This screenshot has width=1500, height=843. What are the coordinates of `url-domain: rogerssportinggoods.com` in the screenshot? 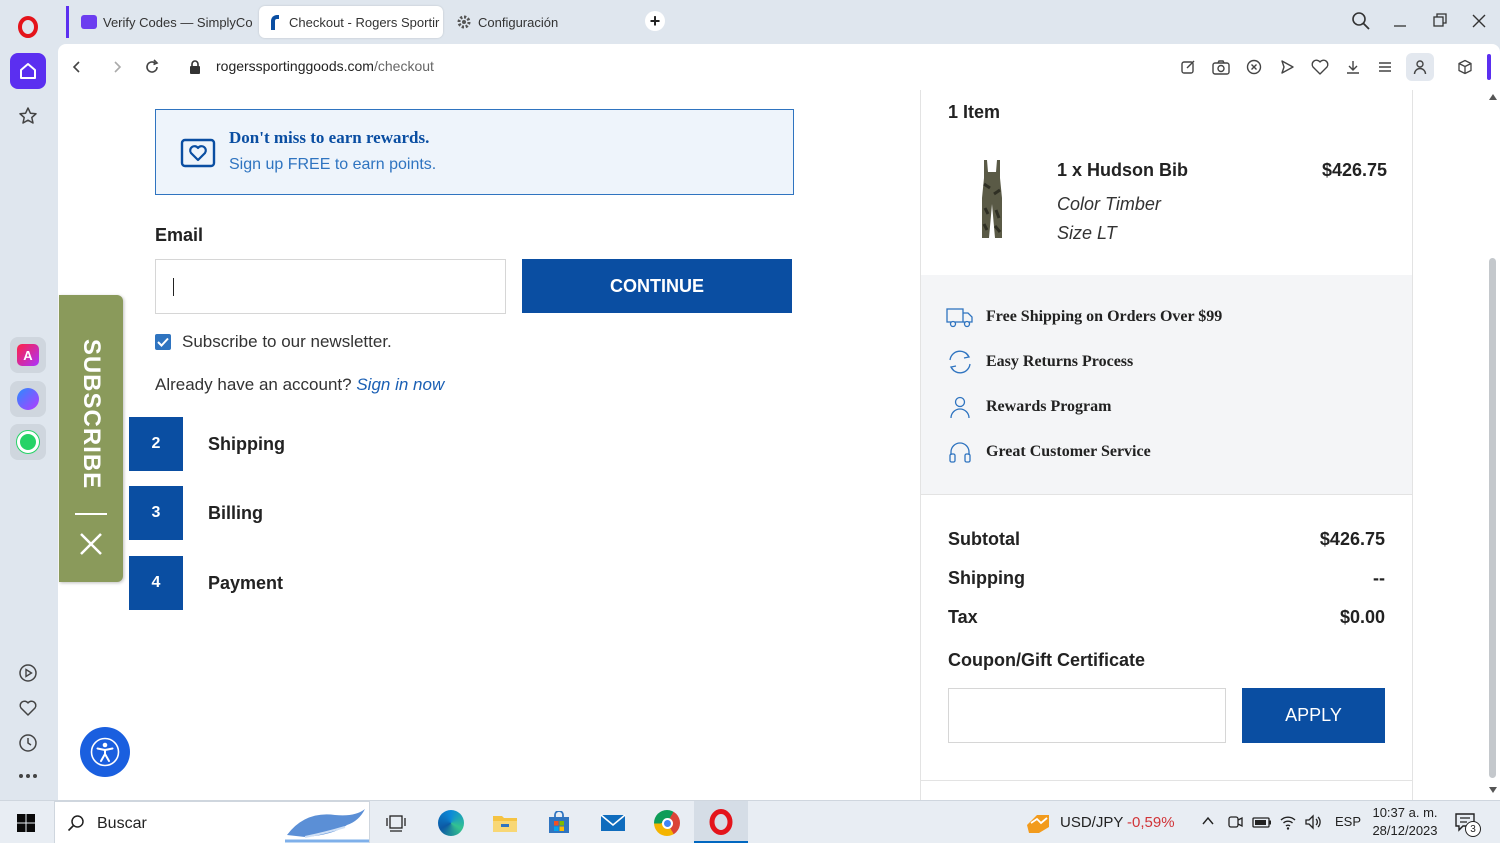 It's located at (295, 66).